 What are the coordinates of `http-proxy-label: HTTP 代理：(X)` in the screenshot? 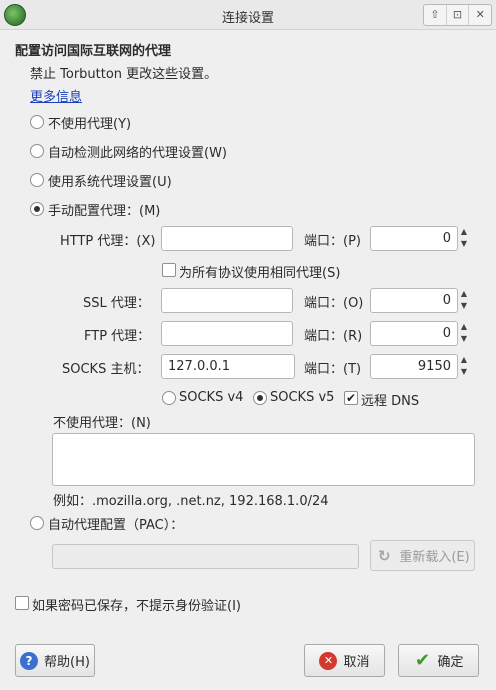 It's located at (108, 241).